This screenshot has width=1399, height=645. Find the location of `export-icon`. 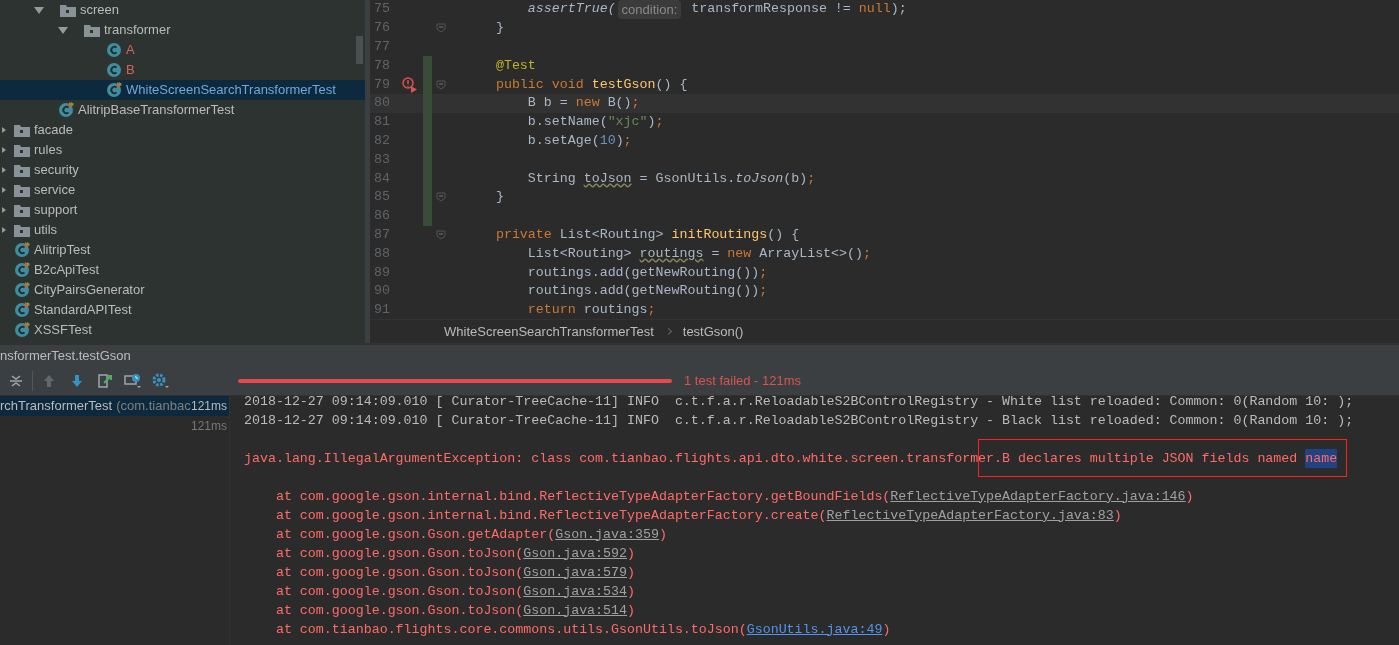

export-icon is located at coordinates (105, 380).